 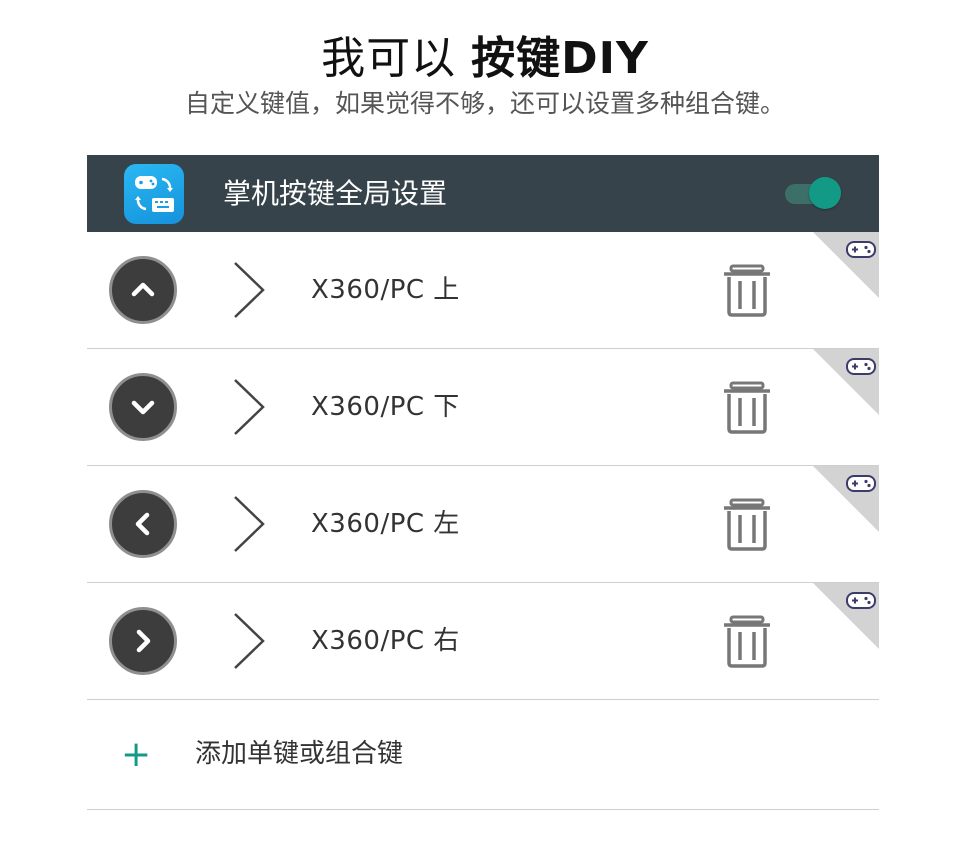 I want to click on mapping-label: X360/PC 下, so click(x=385, y=407).